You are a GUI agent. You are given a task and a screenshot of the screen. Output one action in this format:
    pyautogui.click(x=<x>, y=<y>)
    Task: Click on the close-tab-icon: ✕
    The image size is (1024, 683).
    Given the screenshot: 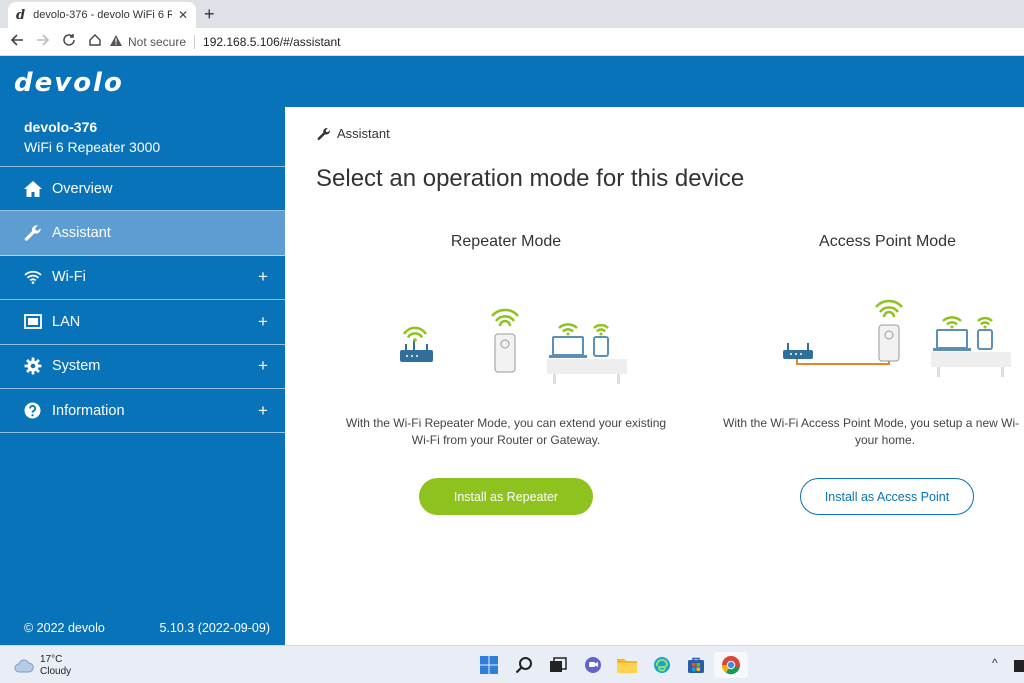 What is the action you would take?
    pyautogui.click(x=183, y=15)
    